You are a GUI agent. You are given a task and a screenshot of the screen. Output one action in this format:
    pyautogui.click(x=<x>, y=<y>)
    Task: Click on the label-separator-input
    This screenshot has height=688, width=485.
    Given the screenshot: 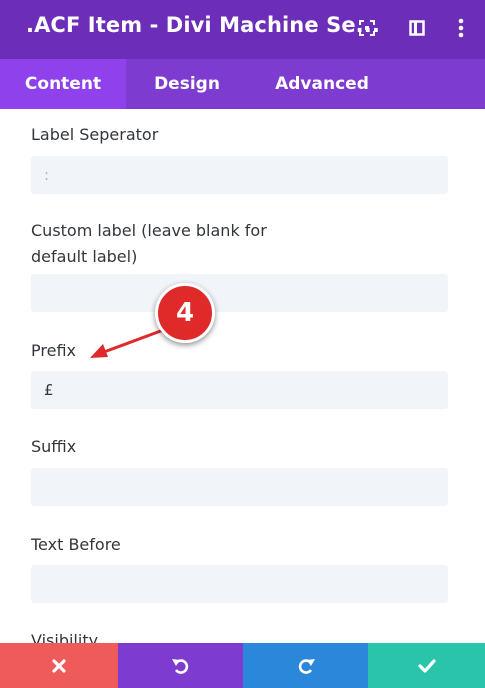 What is the action you would take?
    pyautogui.click(x=239, y=175)
    